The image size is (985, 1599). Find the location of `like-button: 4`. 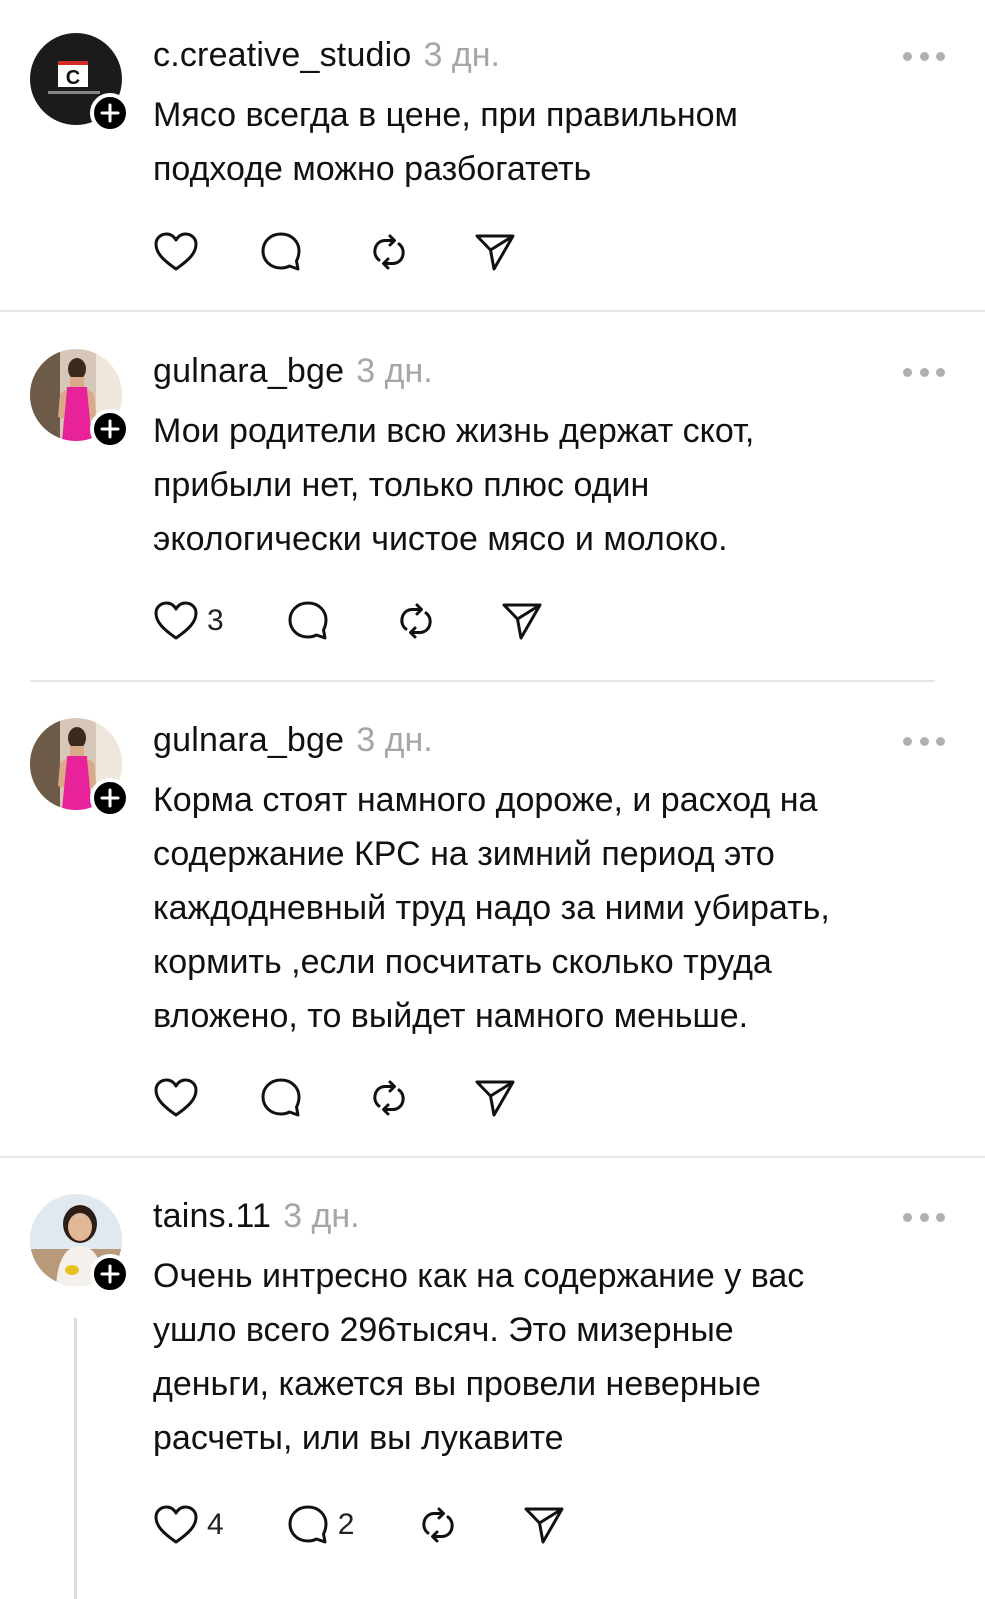

like-button: 4 is located at coordinates (188, 1525).